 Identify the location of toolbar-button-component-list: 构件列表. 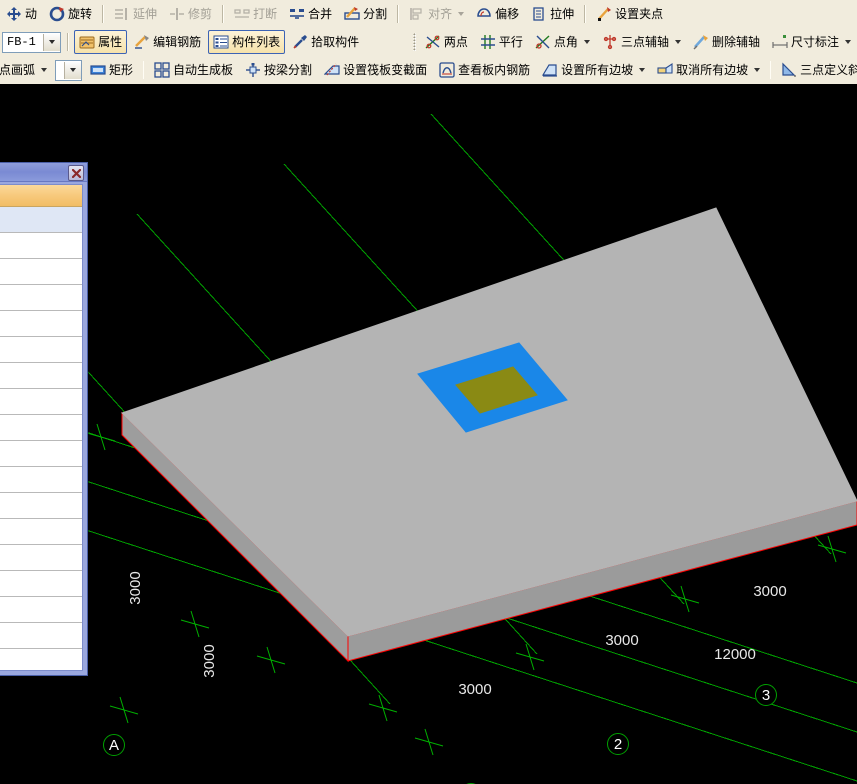
(247, 42).